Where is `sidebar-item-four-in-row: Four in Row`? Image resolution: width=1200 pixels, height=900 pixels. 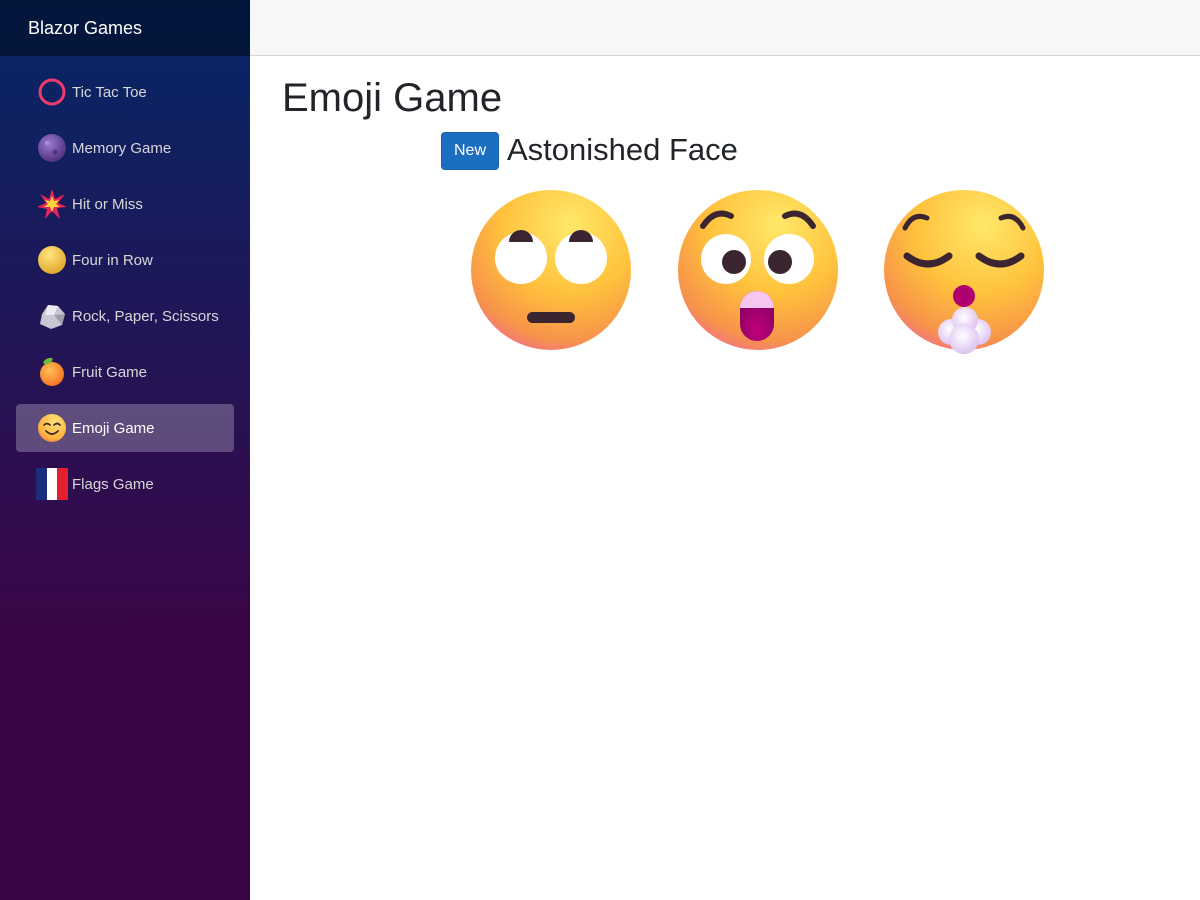
sidebar-item-four-in-row: Four in Row is located at coordinates (125, 260).